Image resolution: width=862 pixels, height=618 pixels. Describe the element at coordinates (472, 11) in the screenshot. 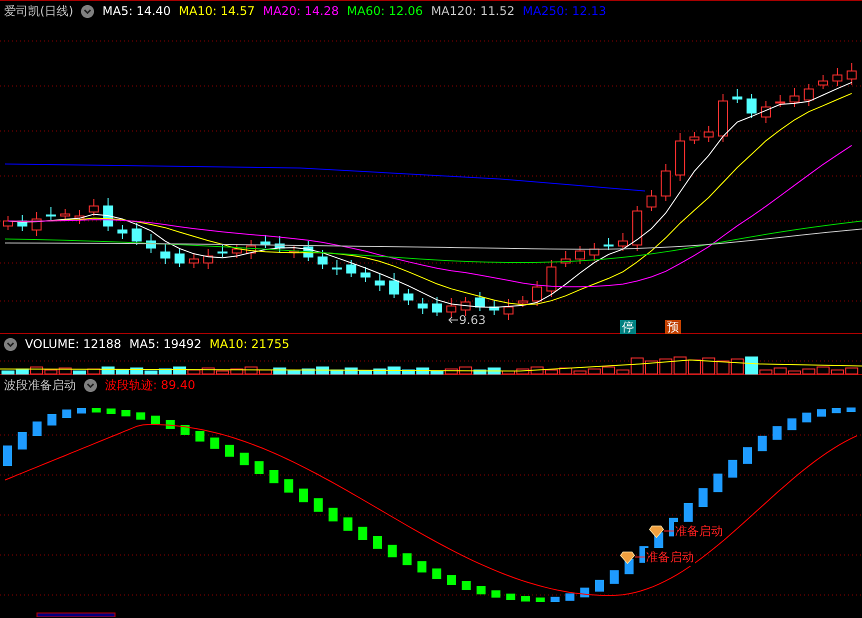

I see `indicator-value: MA120: 11.52` at that location.